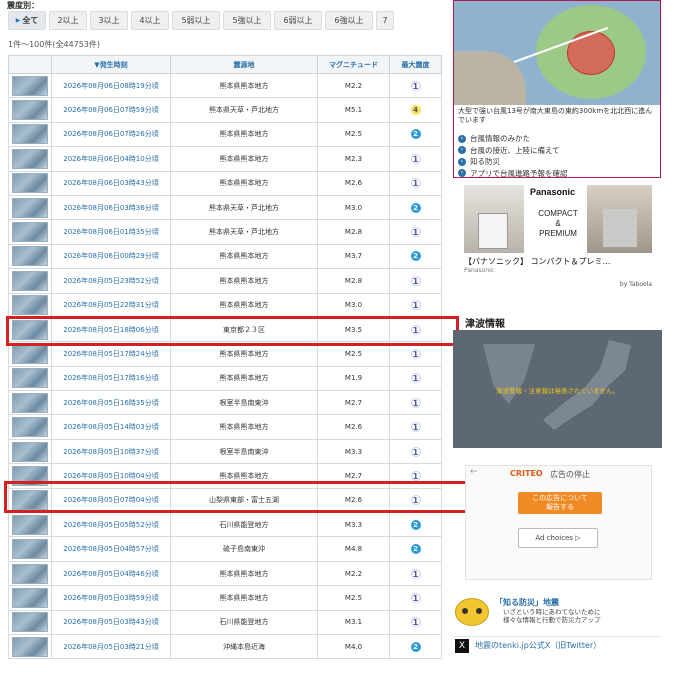 This screenshot has height=674, width=674. What do you see at coordinates (225, 525) in the screenshot?
I see `table-row: 2026年08月05日05時52分頃 石川県能登地方 M3.3 2` at bounding box center [225, 525].